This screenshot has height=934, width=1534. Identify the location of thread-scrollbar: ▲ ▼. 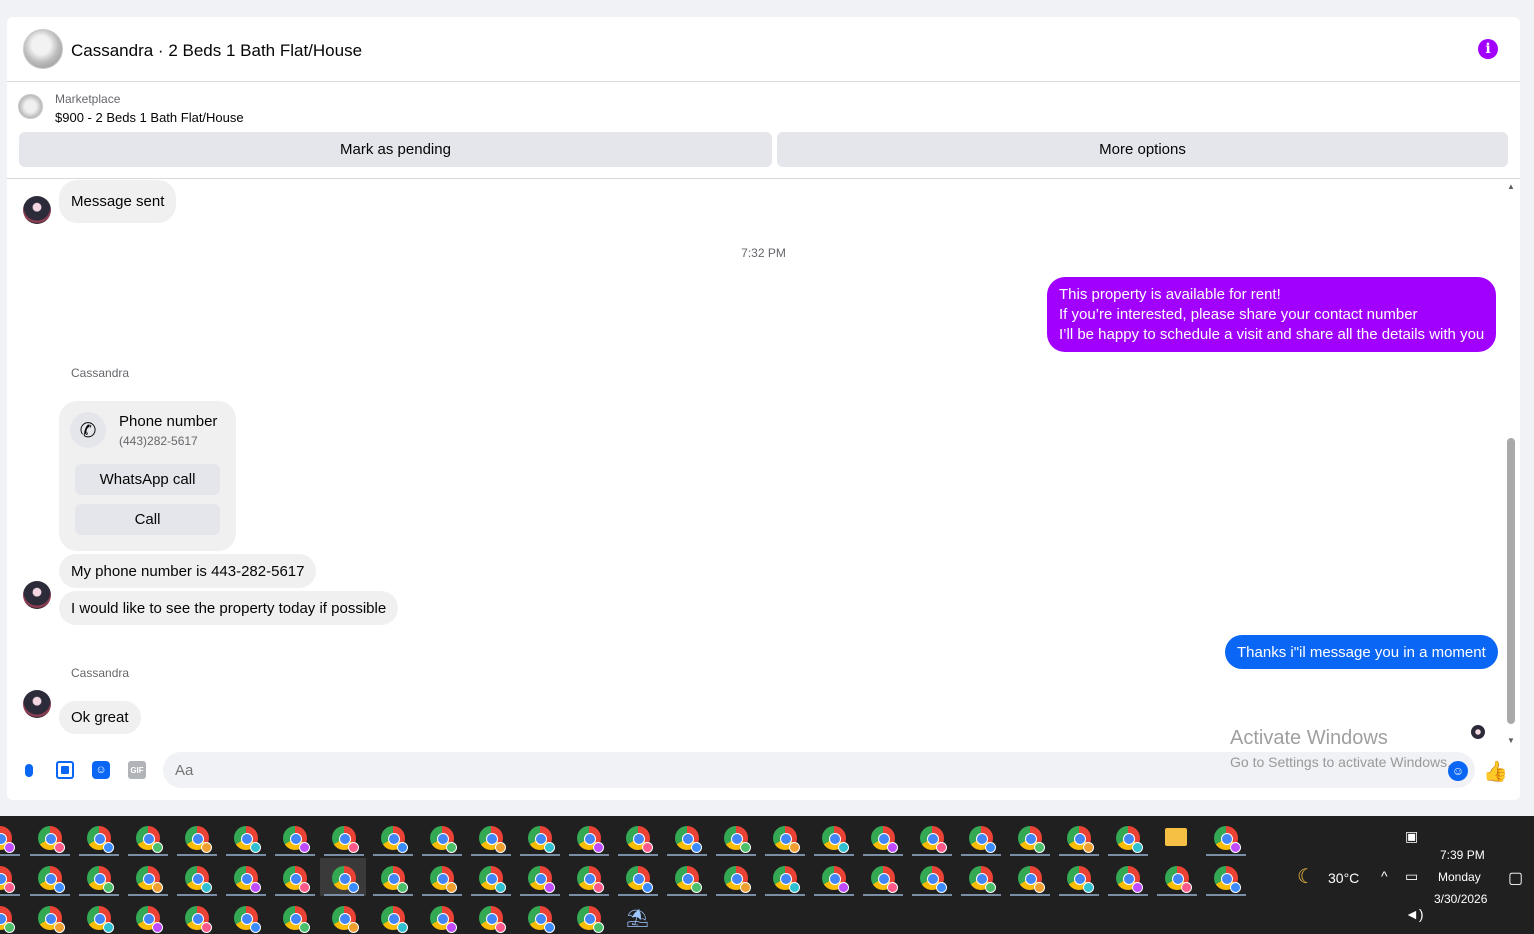
(1511, 463).